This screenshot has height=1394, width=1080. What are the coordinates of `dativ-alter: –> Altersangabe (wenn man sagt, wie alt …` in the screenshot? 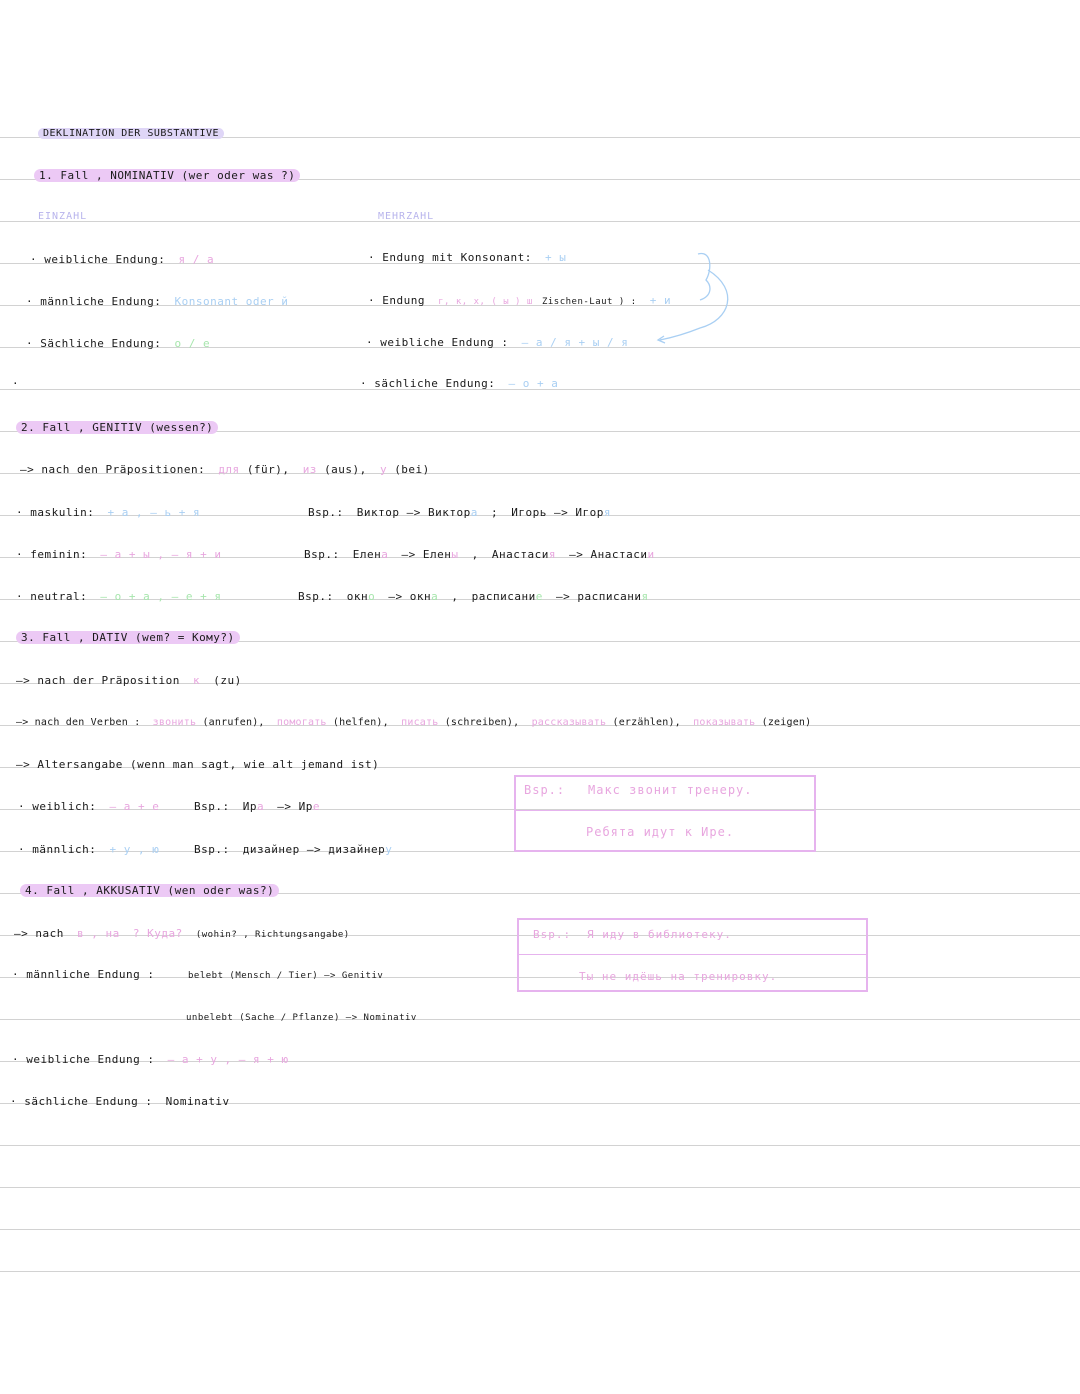 It's located at (198, 764).